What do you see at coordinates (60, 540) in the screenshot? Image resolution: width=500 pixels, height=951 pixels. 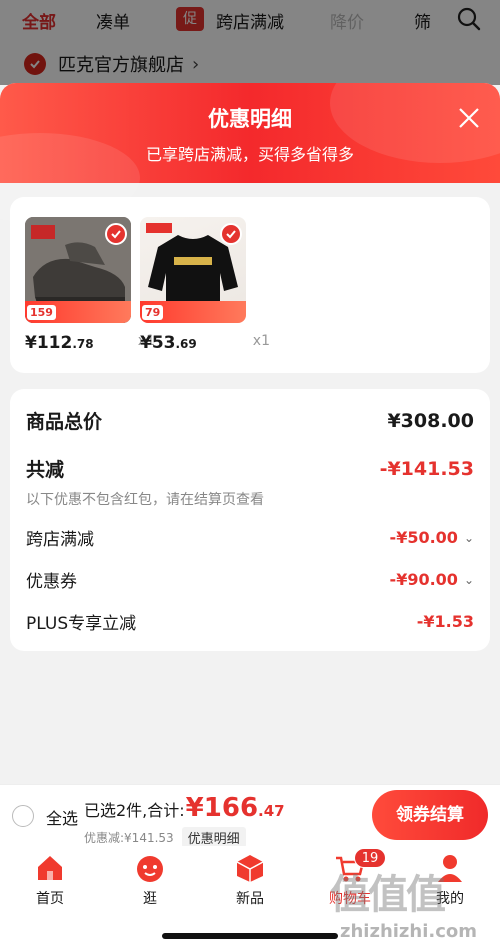 I see `discount-label: 跨店满减` at bounding box center [60, 540].